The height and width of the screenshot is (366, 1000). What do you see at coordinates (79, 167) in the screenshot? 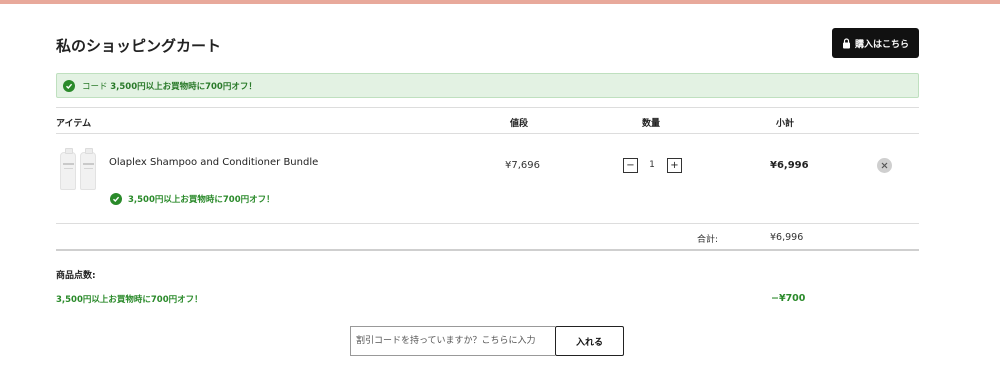
I see `product-image` at bounding box center [79, 167].